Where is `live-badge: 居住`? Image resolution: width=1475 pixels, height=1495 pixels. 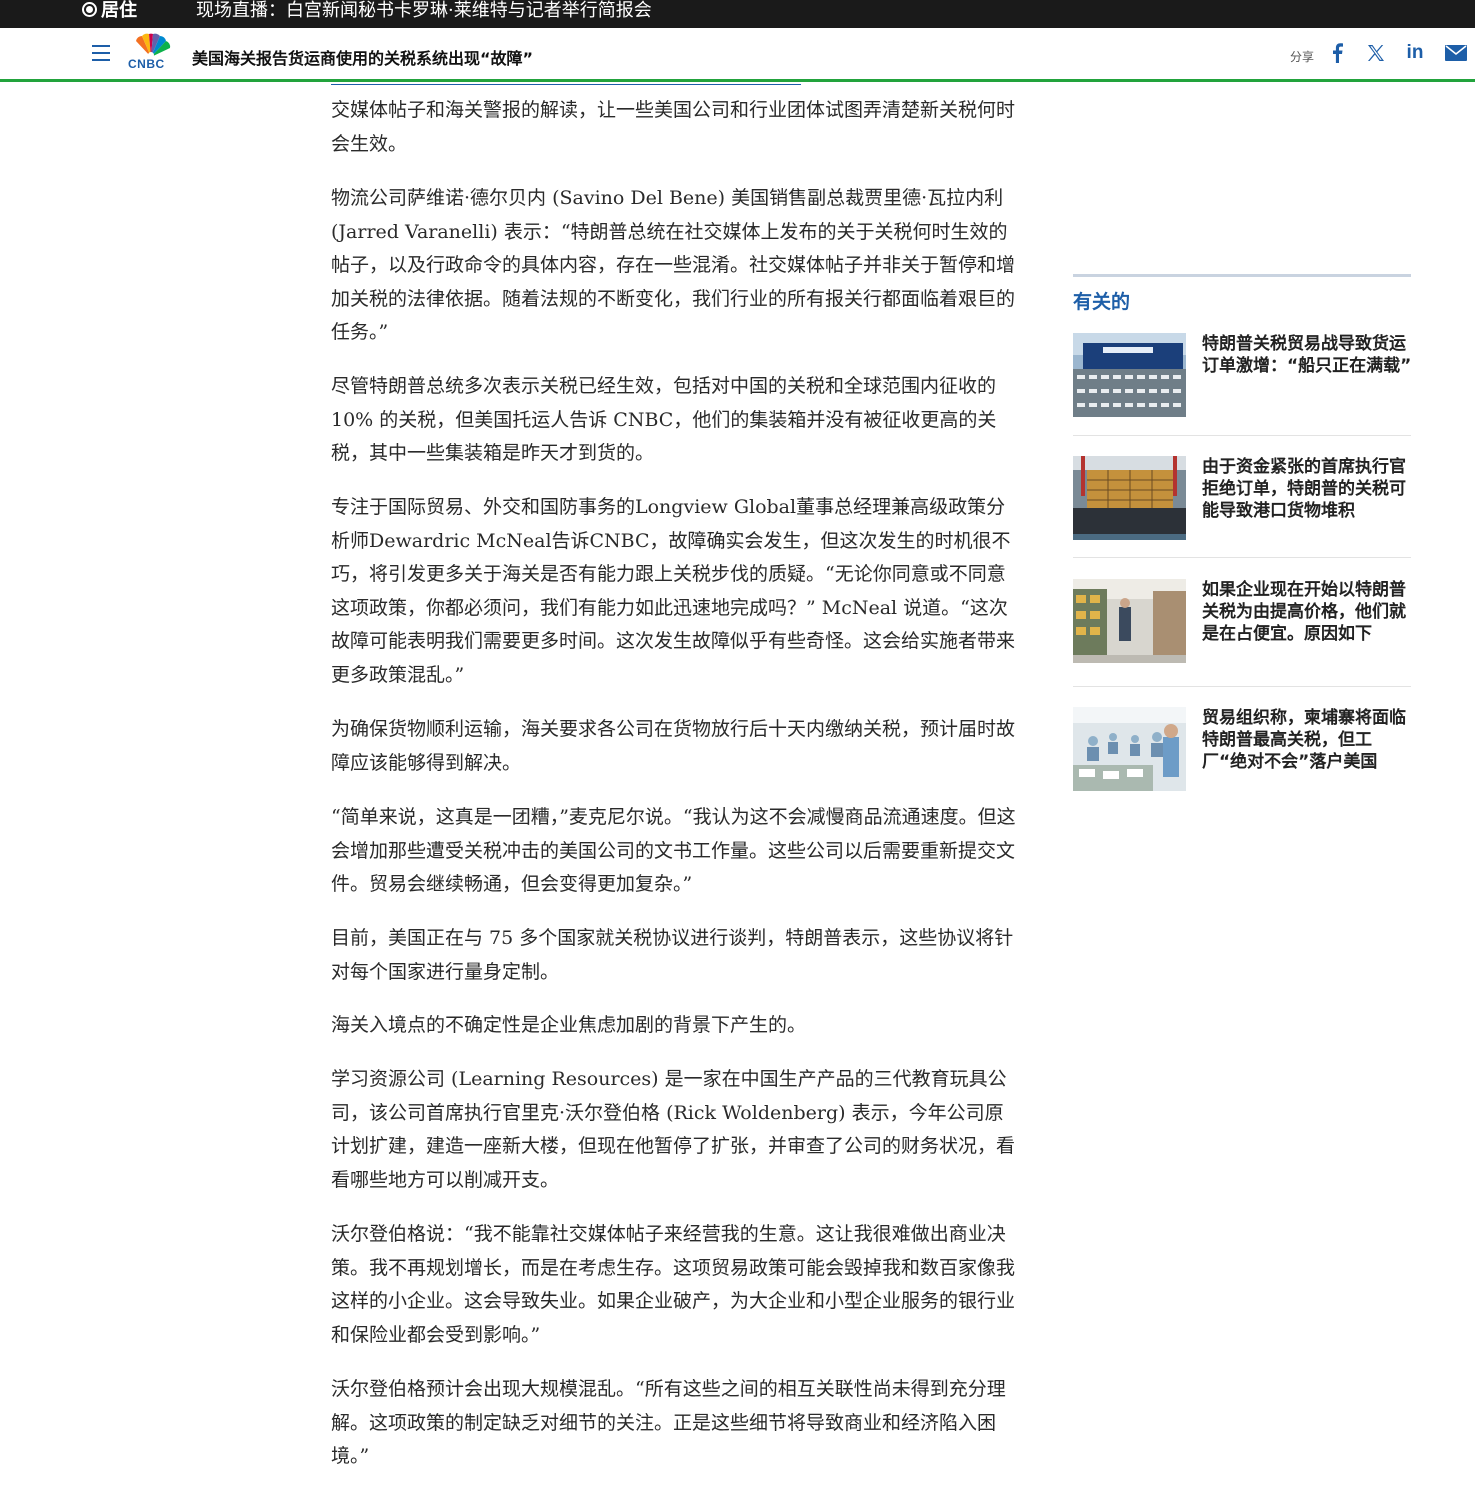 live-badge: 居住 is located at coordinates (109, 11).